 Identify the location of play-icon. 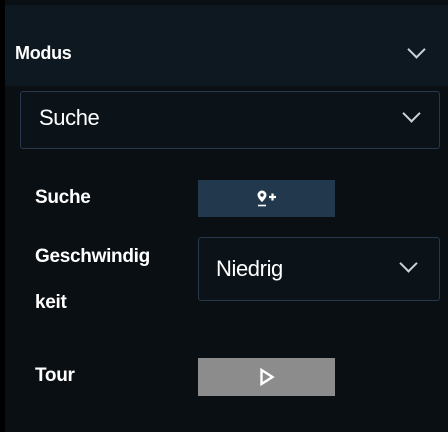
(267, 377).